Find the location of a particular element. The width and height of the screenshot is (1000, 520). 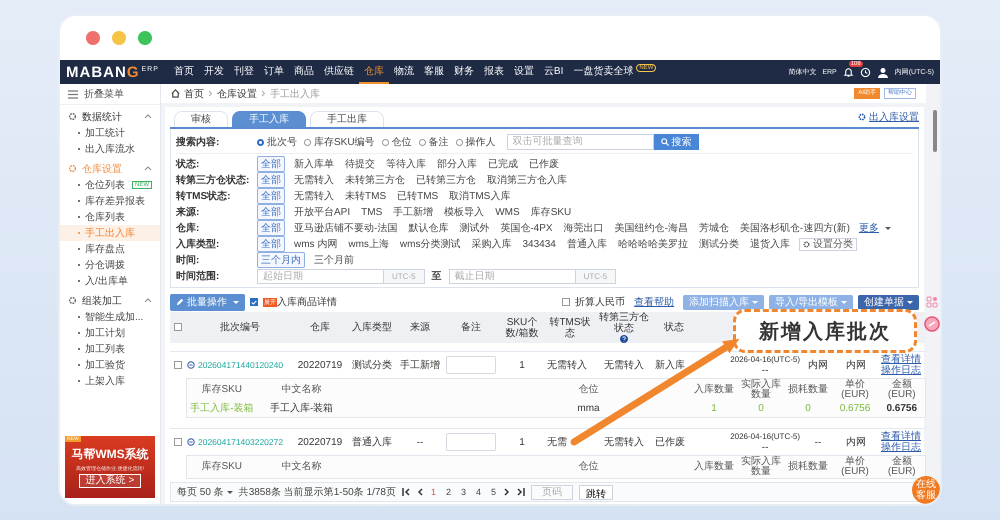

filter-option: 三个月内 is located at coordinates (281, 260).